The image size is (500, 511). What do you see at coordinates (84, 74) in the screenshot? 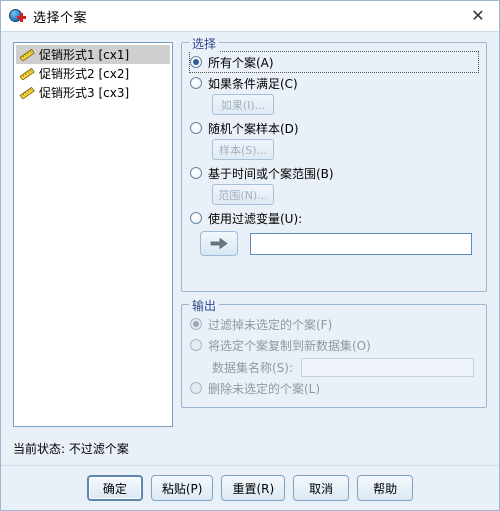
I see `list-item-label: 促销形式2 [cx2]` at bounding box center [84, 74].